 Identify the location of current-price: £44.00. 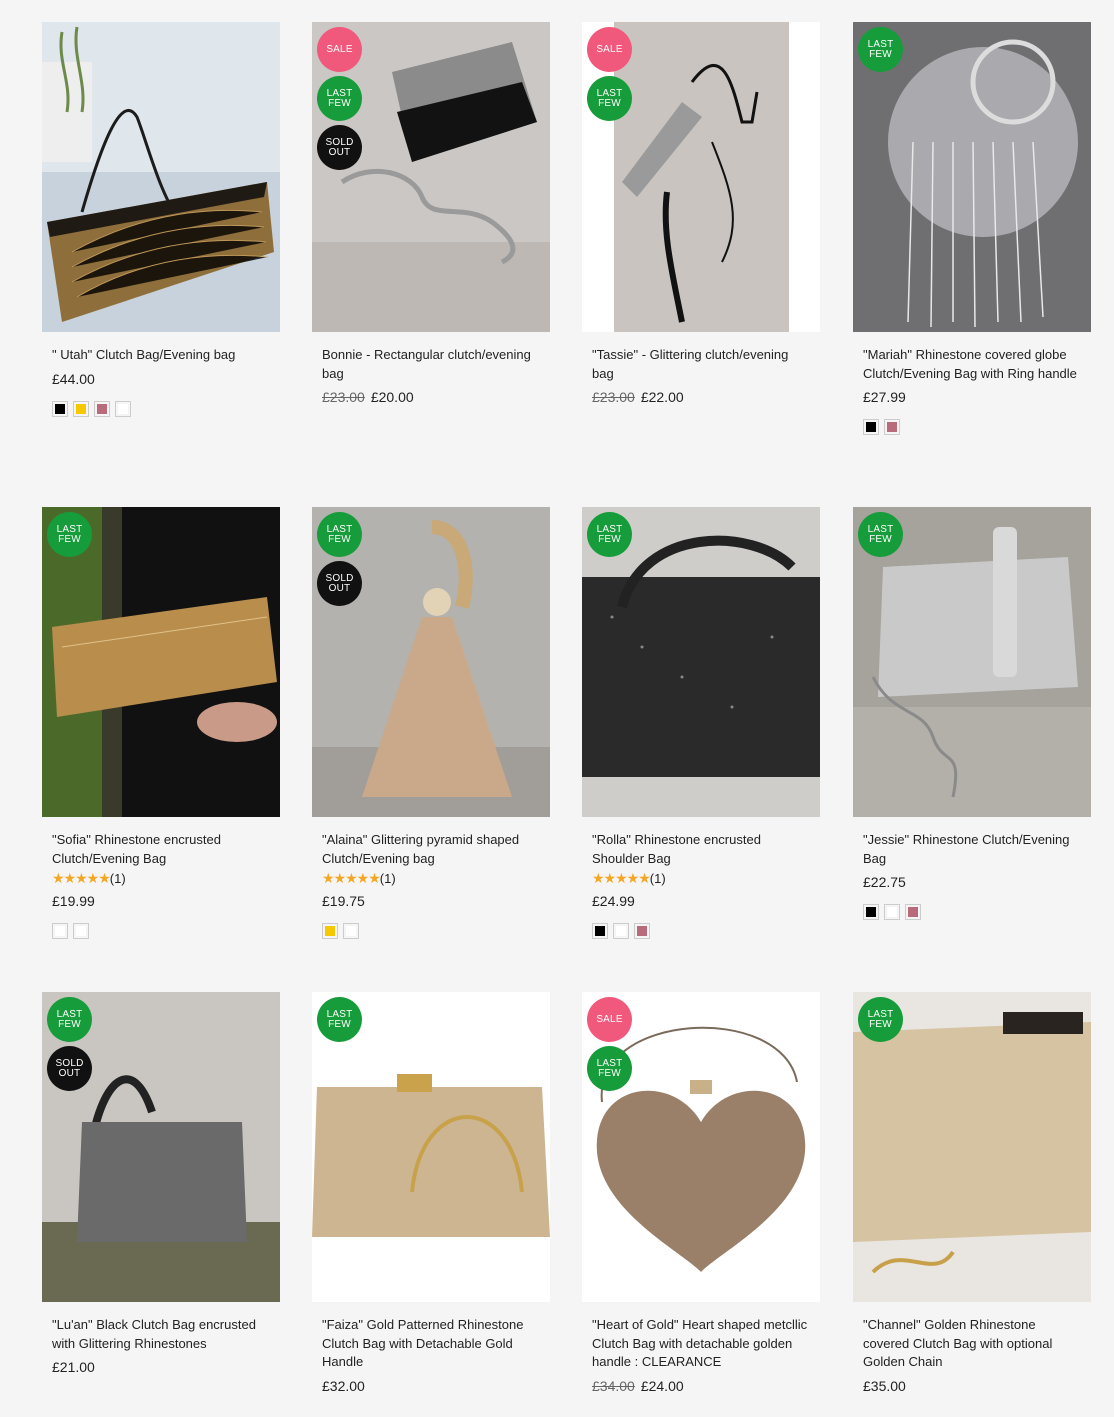
(73, 378).